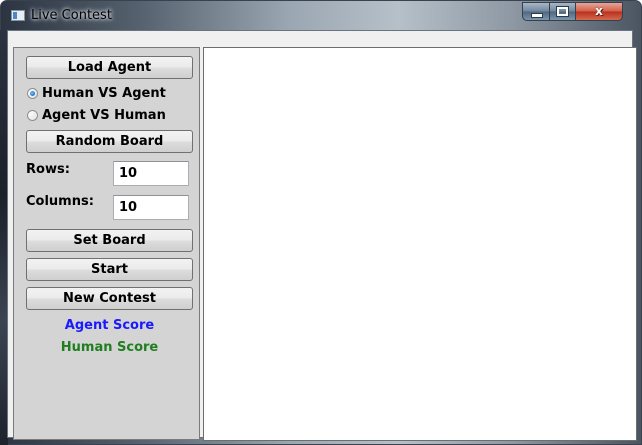 The height and width of the screenshot is (445, 642). I want to click on columns-label: Columns:, so click(60, 201).